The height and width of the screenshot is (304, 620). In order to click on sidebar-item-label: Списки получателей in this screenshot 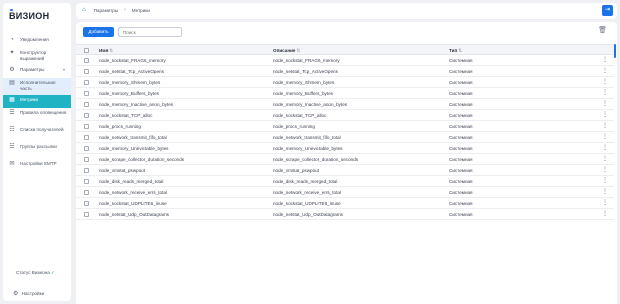, I will do `click(42, 129)`.